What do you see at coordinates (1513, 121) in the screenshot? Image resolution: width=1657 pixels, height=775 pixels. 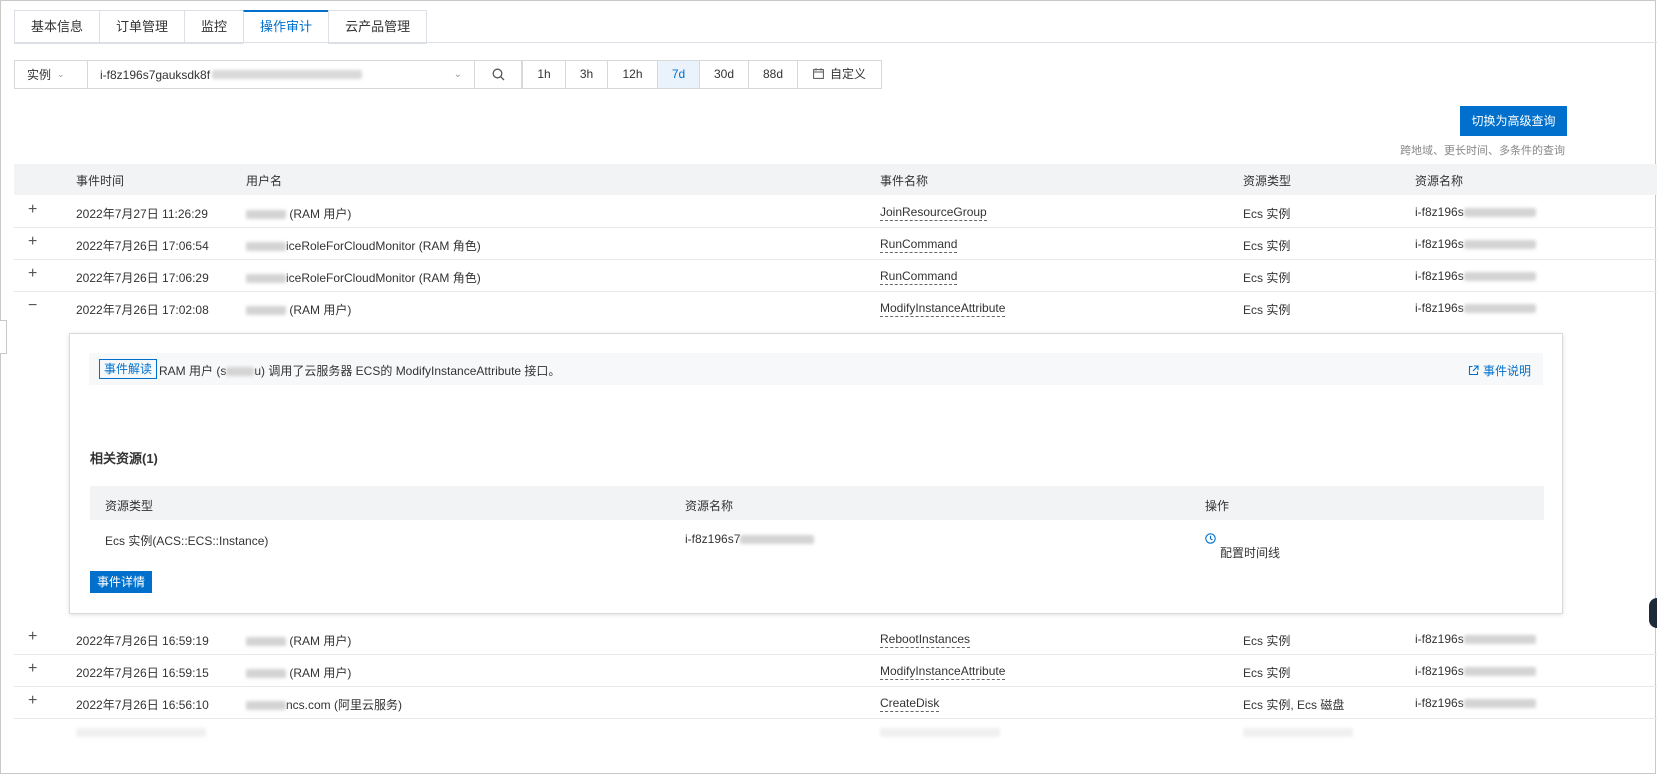 I see `advanced-query-button: 切换为高级查询` at bounding box center [1513, 121].